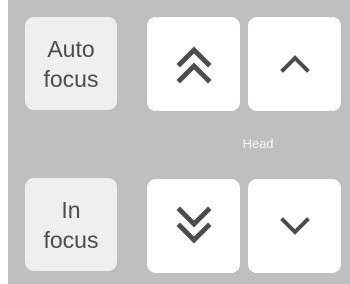 This screenshot has height=284, width=350. Describe the element at coordinates (258, 143) in the screenshot. I see `head-label: Head` at that location.